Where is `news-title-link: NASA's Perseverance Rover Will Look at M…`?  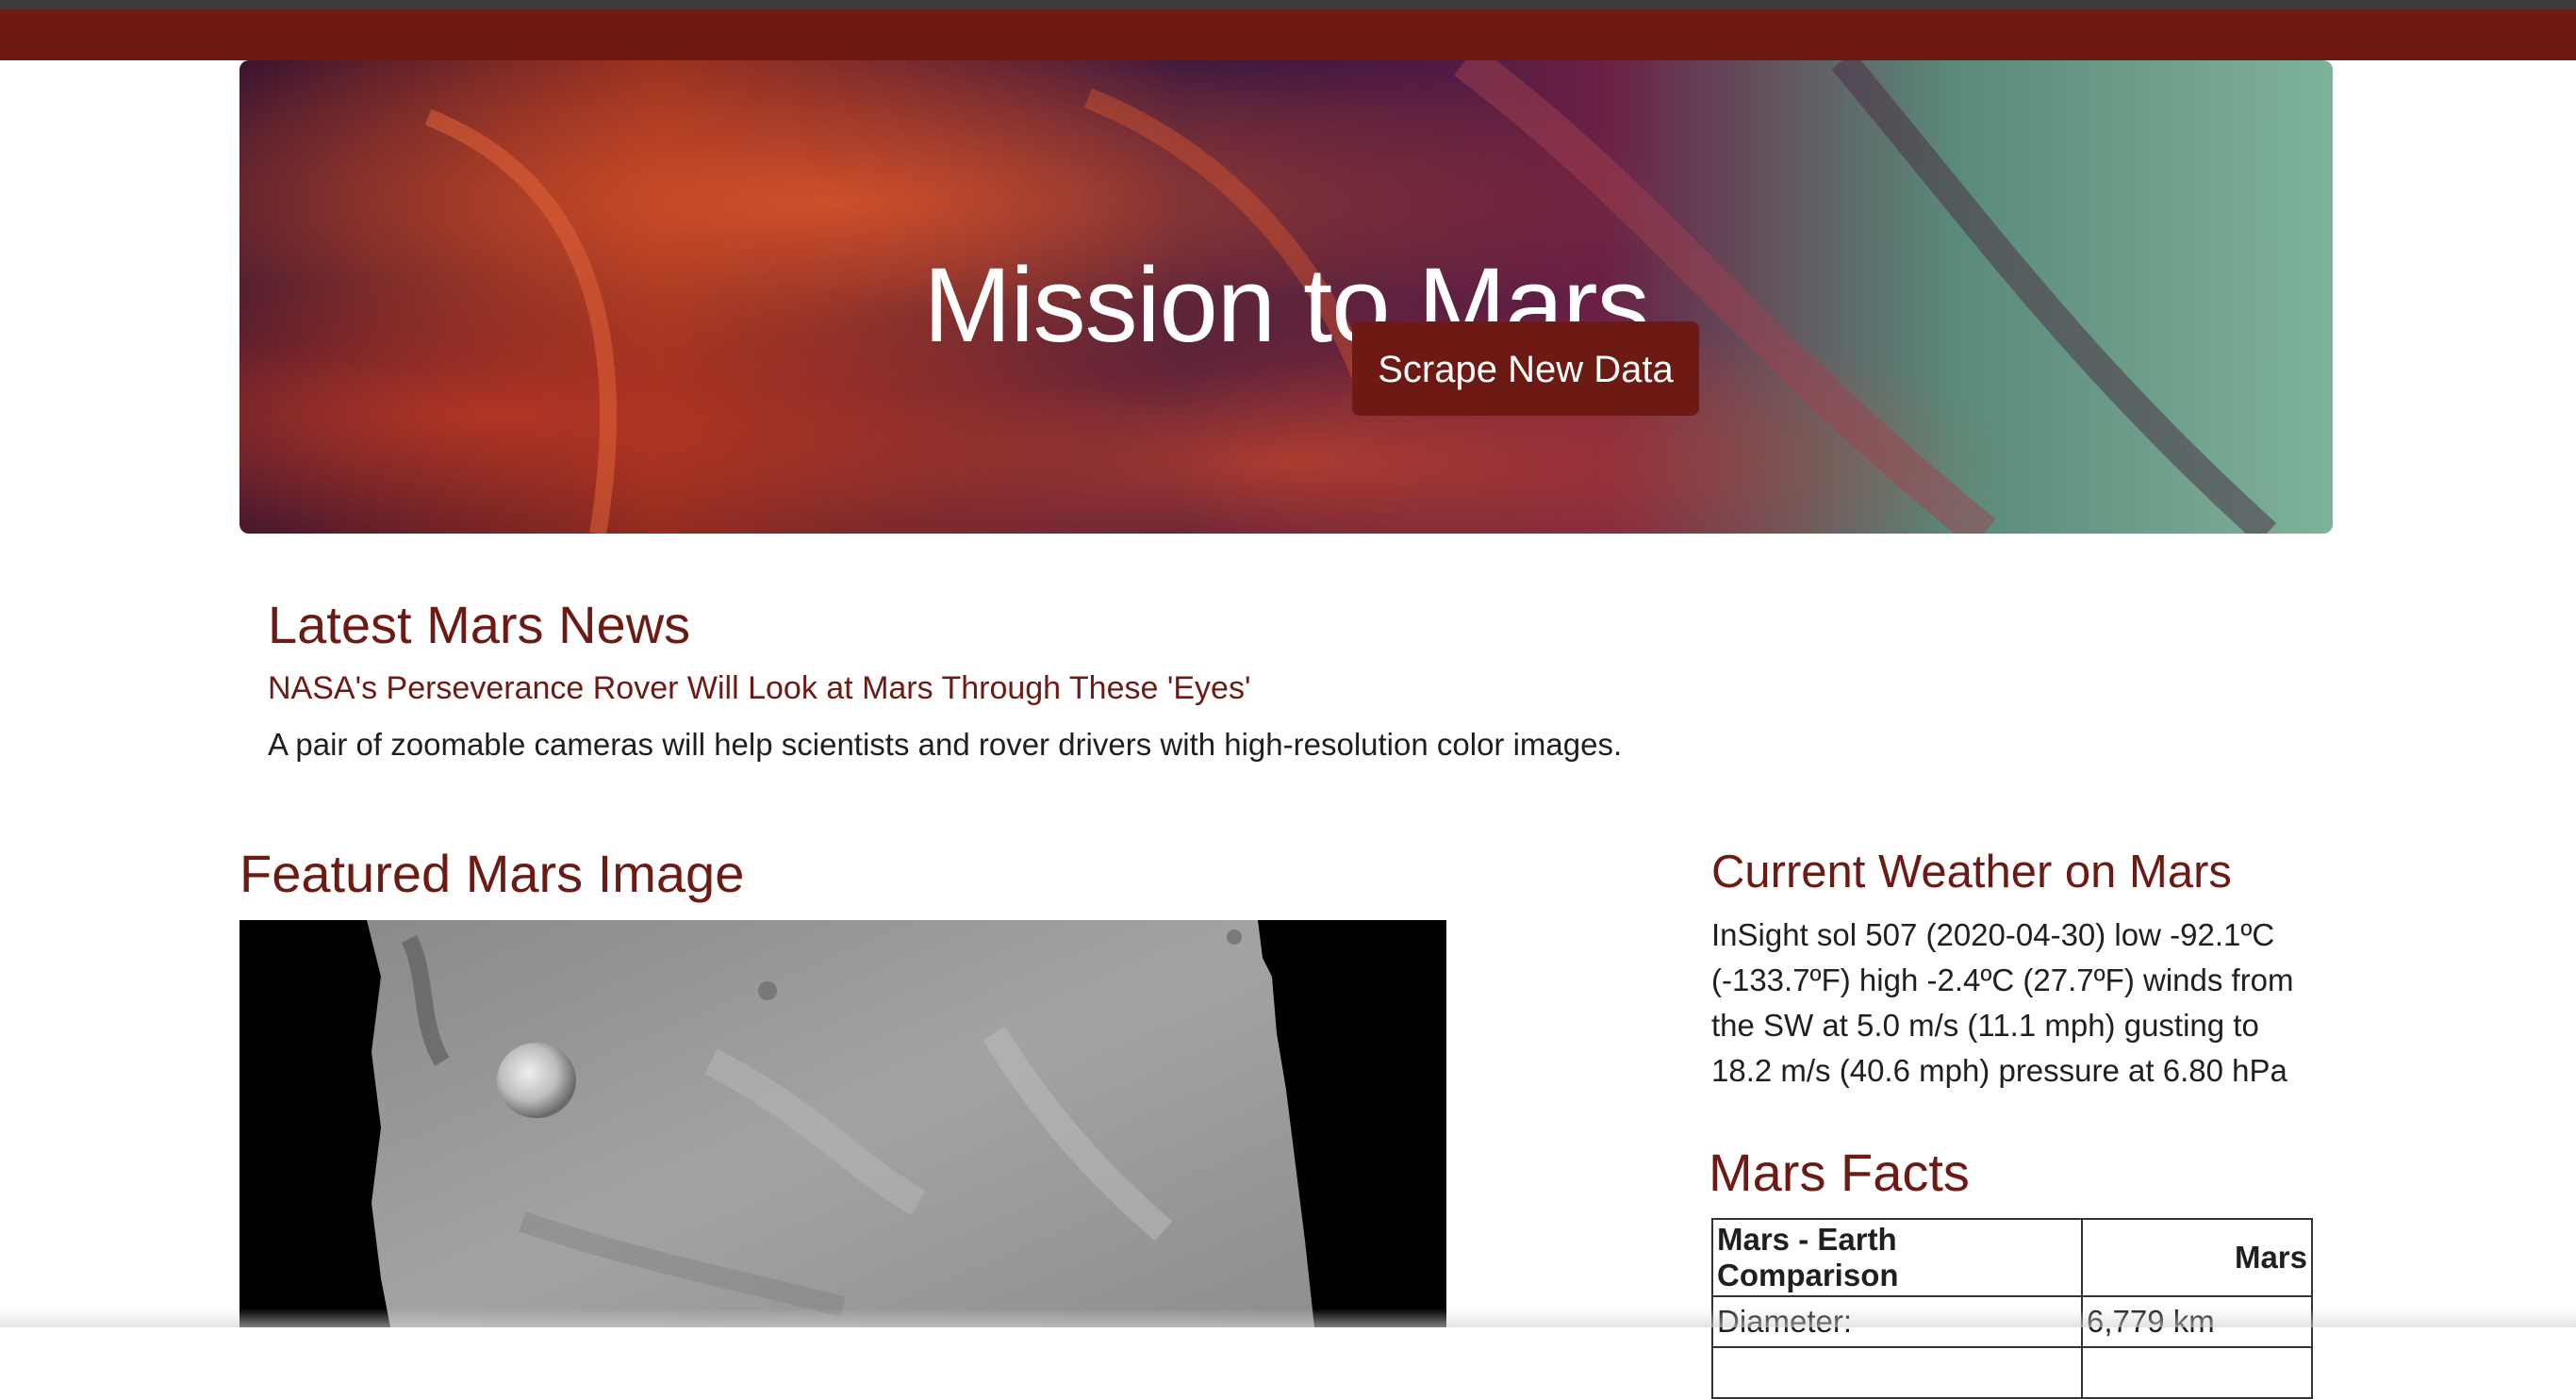
news-title-link: NASA's Perseverance Rover Will Look at M… is located at coordinates (759, 688).